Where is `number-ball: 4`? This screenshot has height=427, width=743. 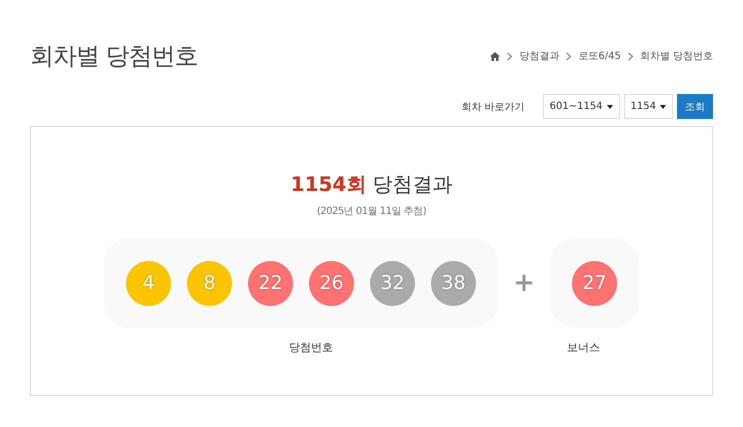 number-ball: 4 is located at coordinates (148, 283).